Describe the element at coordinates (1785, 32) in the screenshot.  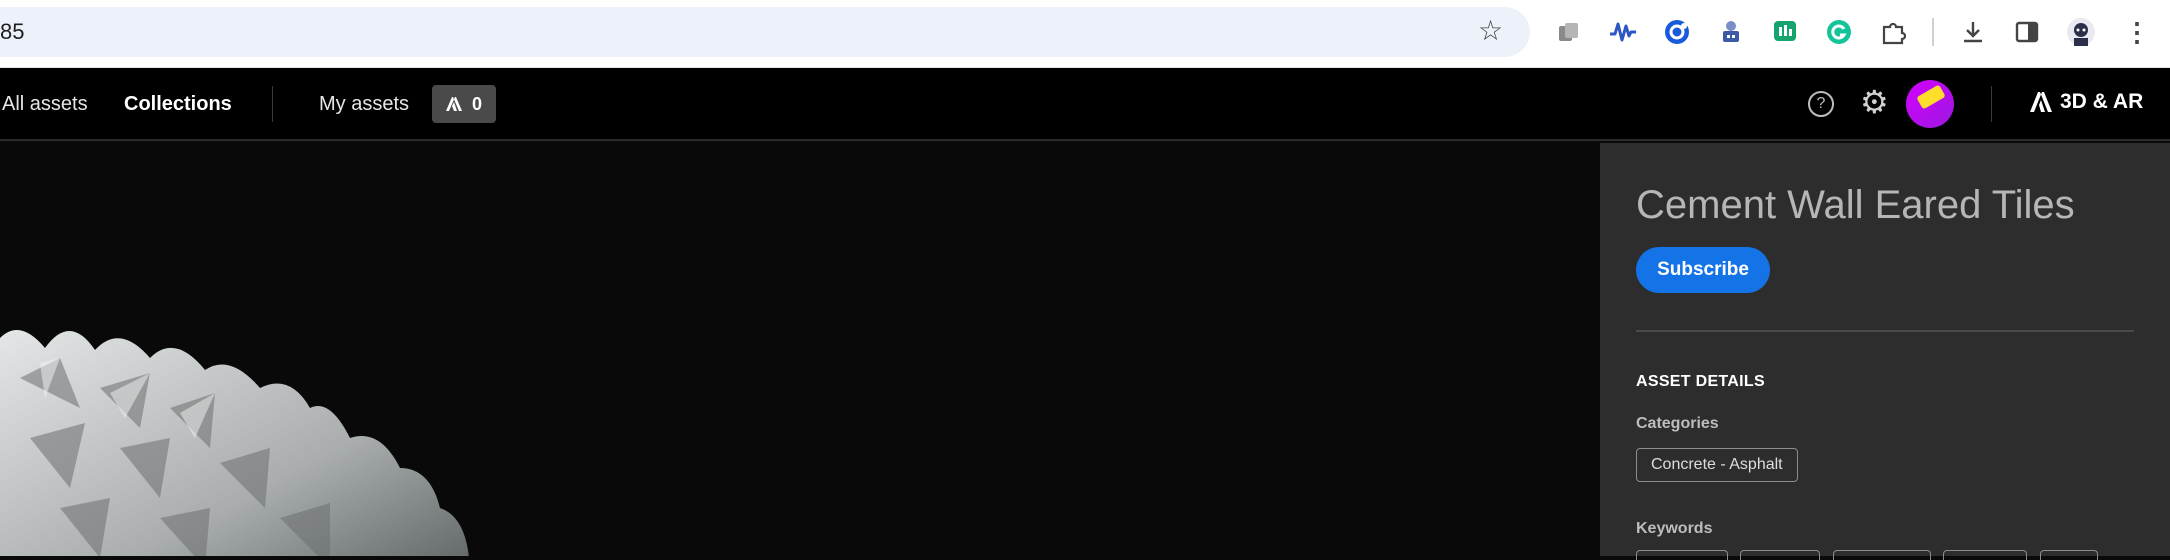
I see `chat-bars-icon` at that location.